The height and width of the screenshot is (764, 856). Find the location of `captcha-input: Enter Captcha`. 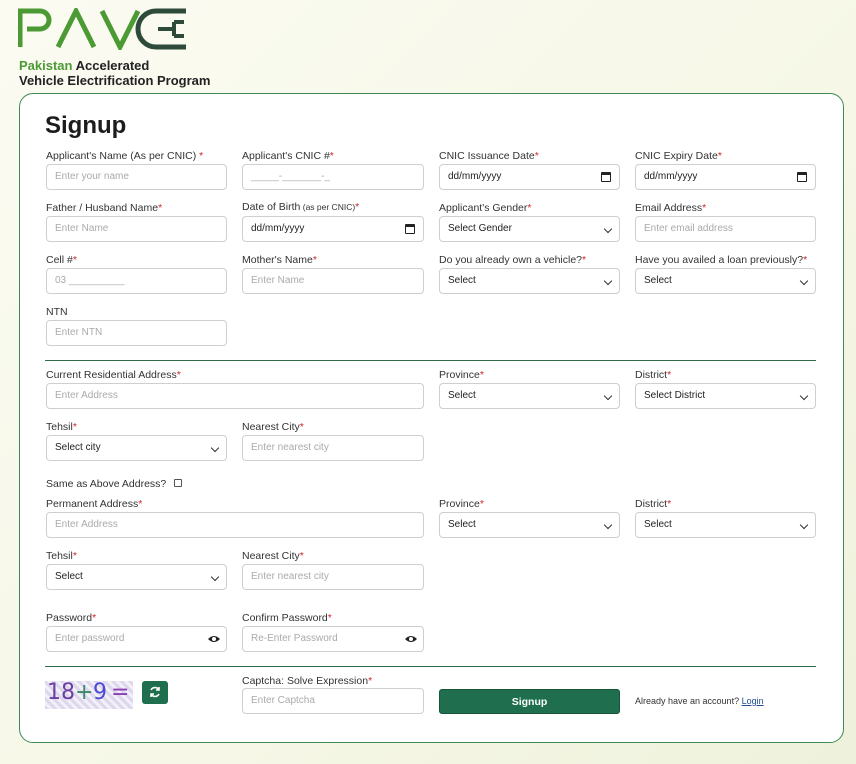

captcha-input: Enter Captcha is located at coordinates (333, 701).